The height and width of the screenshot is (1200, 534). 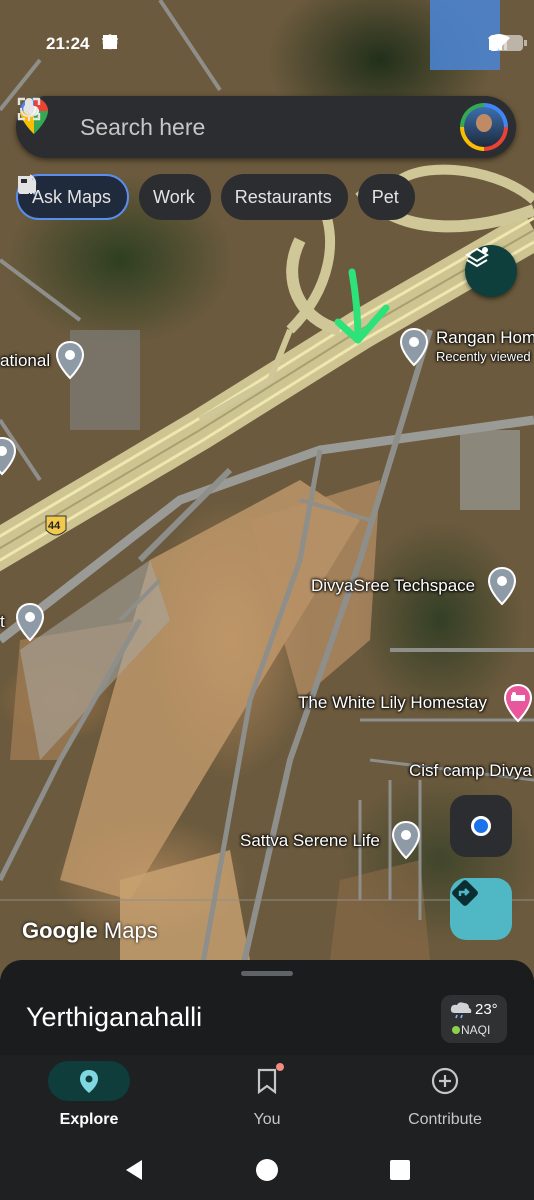 I want to click on status-bar: 21:24, so click(x=267, y=45).